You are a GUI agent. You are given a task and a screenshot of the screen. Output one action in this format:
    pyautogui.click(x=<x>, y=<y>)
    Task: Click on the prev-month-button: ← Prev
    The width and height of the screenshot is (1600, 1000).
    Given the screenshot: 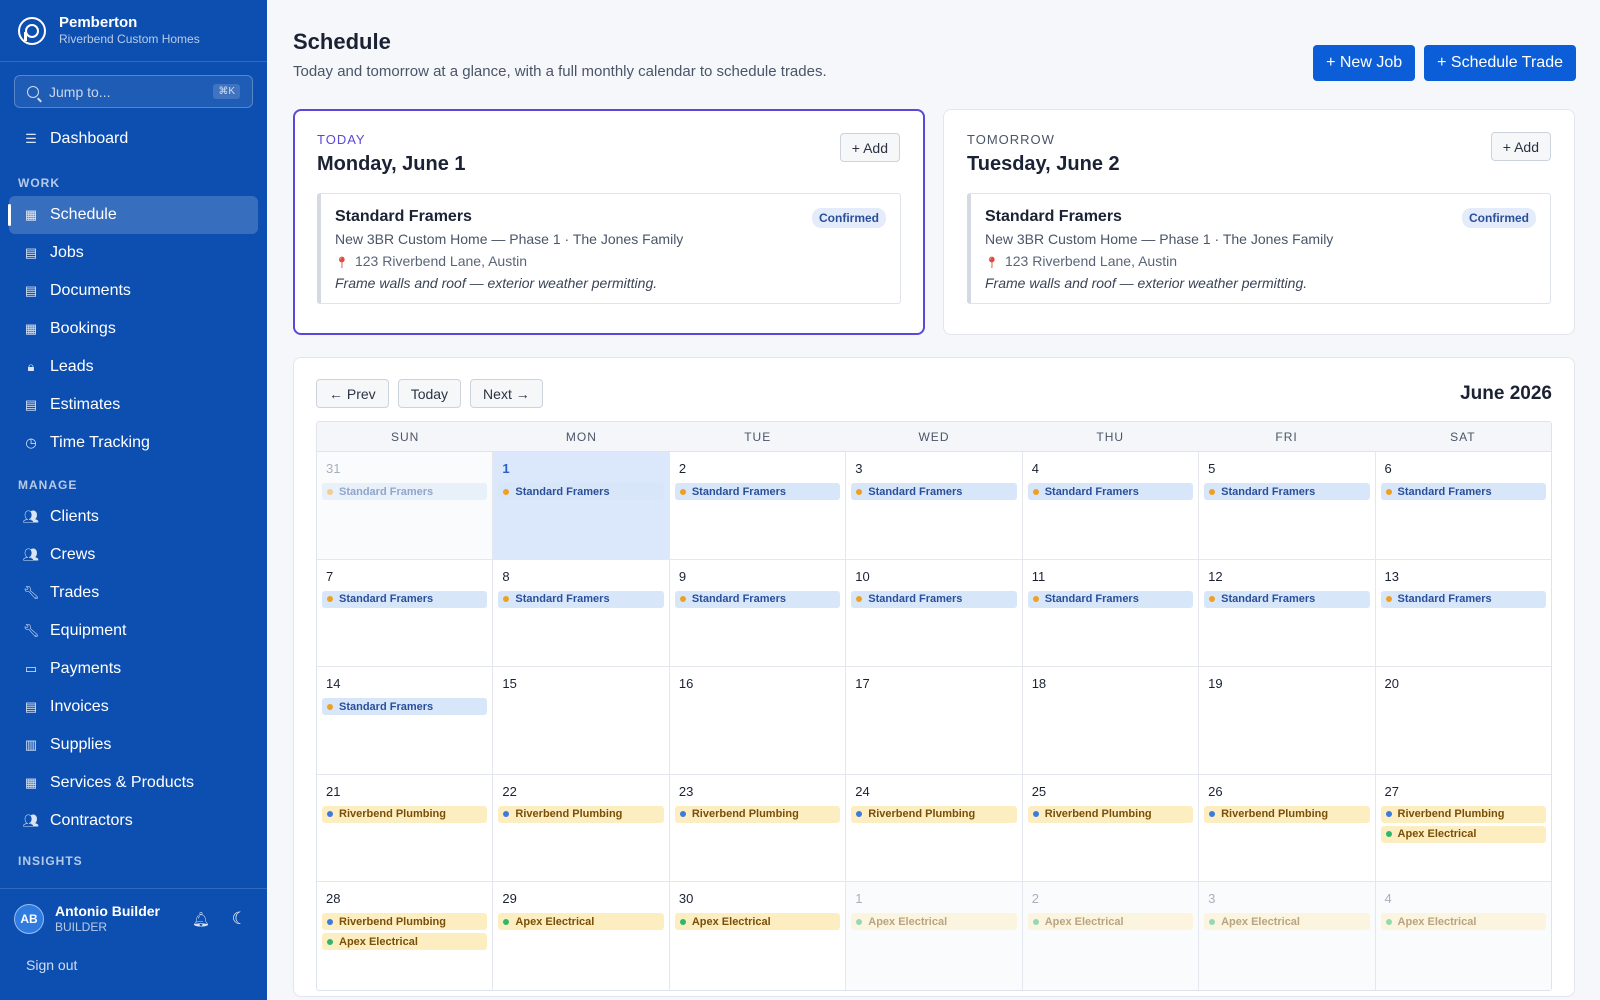 What is the action you would take?
    pyautogui.click(x=352, y=393)
    